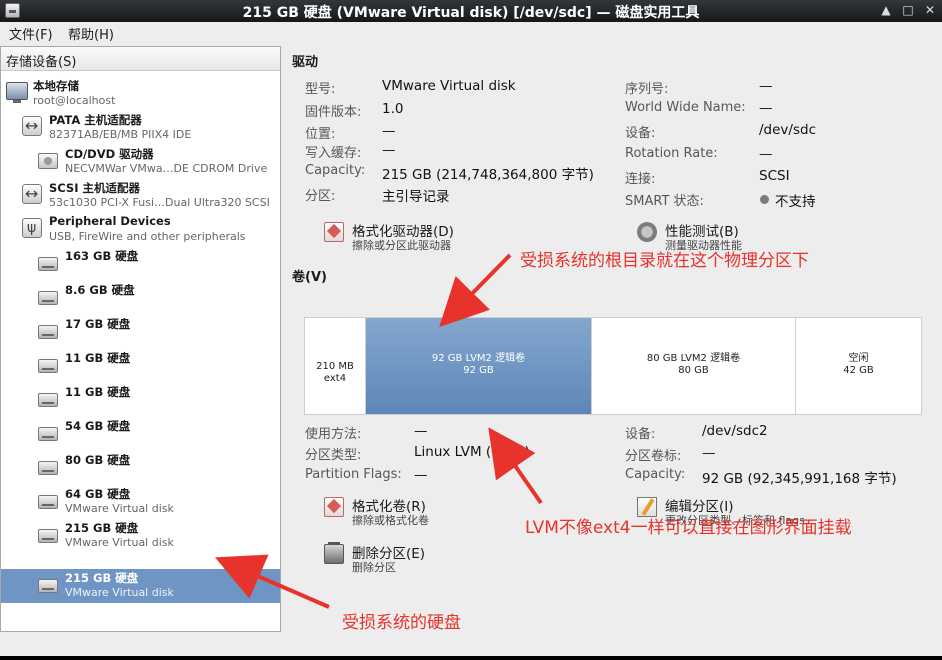 This screenshot has height=660, width=942. Describe the element at coordinates (374, 567) in the screenshot. I see `action-description: 删除分区` at that location.